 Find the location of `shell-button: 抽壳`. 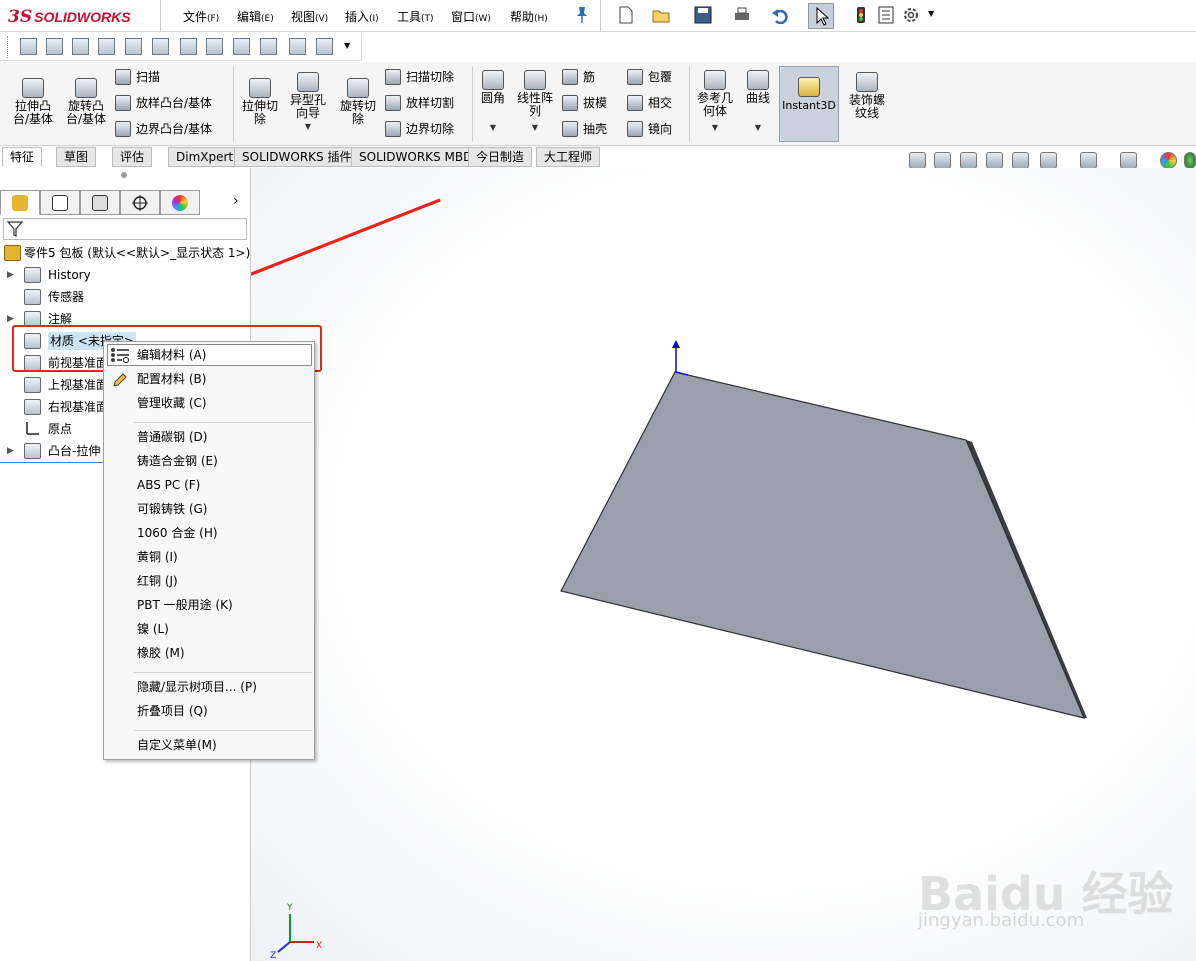

shell-button: 抽壳 is located at coordinates (584, 128).